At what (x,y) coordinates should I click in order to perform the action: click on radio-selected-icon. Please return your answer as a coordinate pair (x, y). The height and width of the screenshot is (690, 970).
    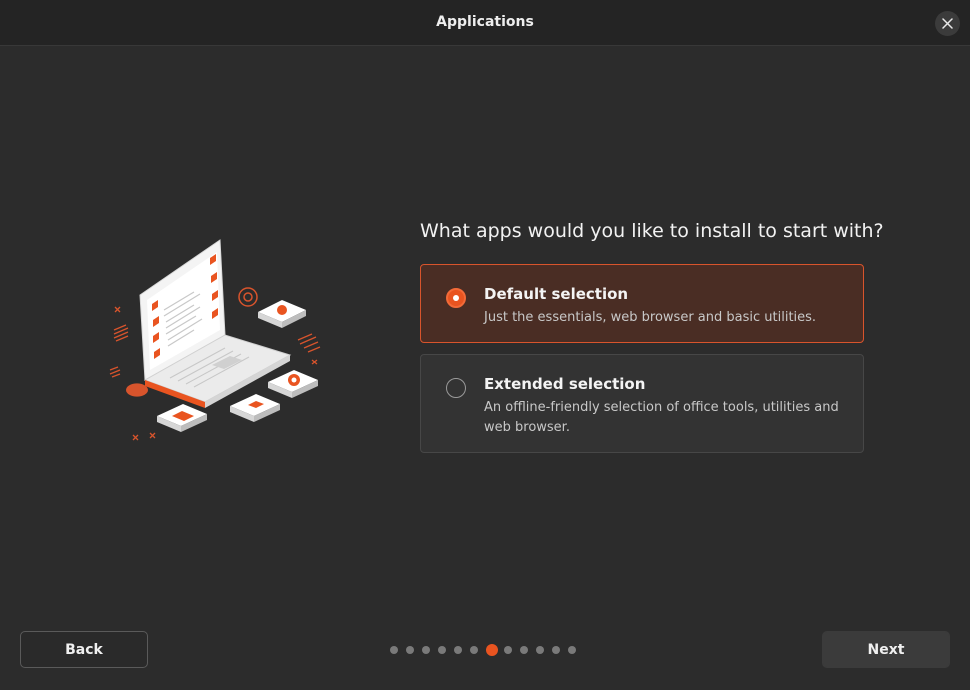
    Looking at the image, I should click on (456, 298).